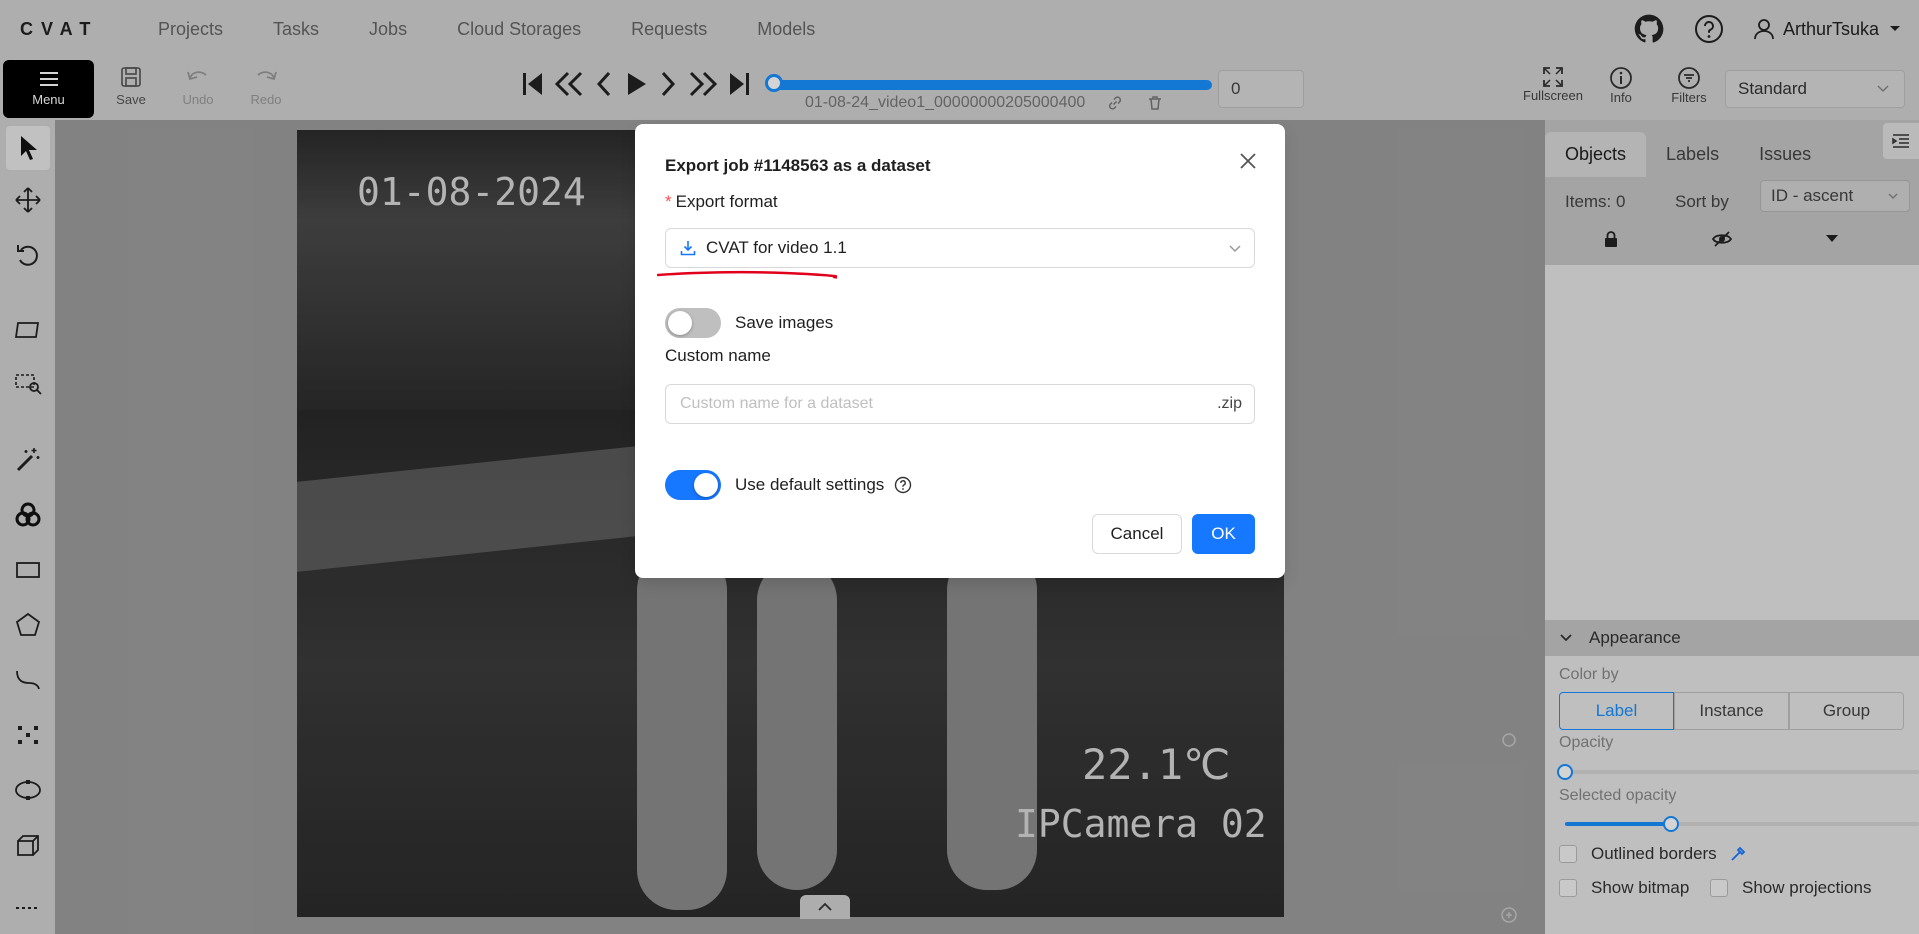  I want to click on use-default-settings-switch, so click(693, 485).